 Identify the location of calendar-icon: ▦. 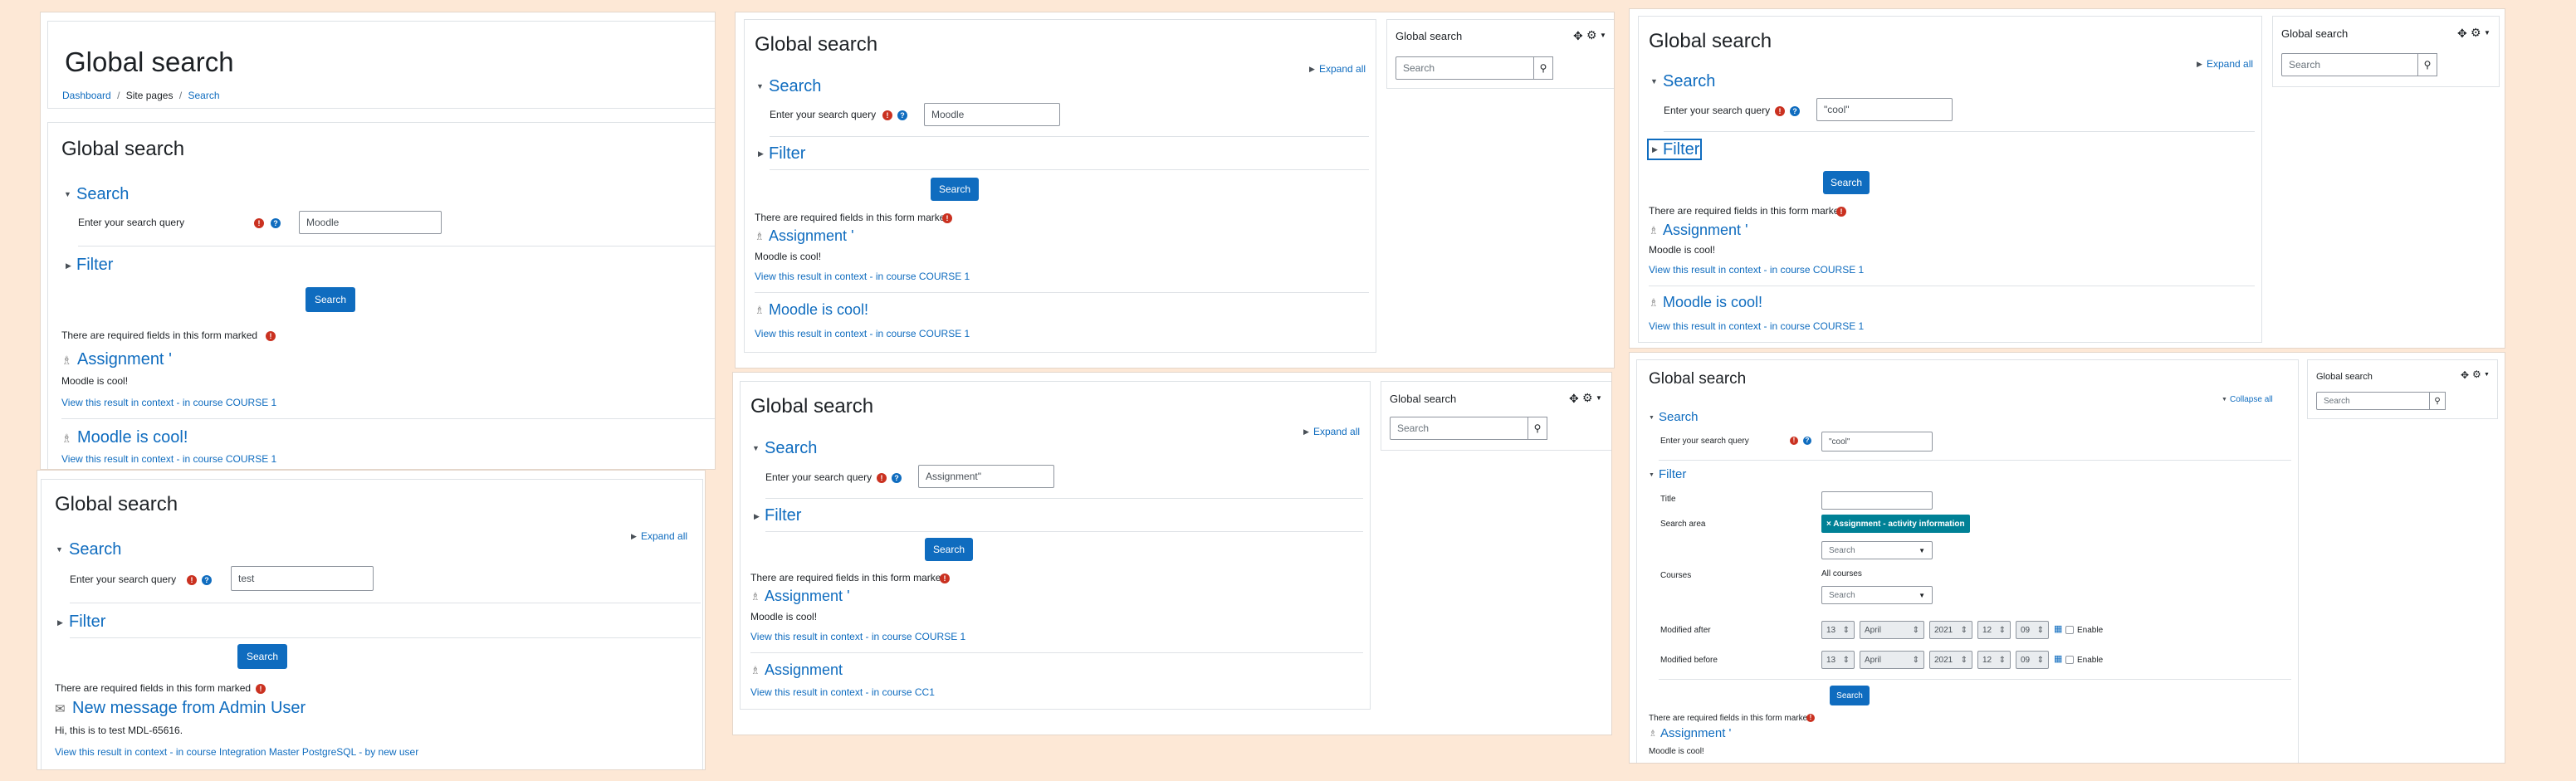
(2058, 629).